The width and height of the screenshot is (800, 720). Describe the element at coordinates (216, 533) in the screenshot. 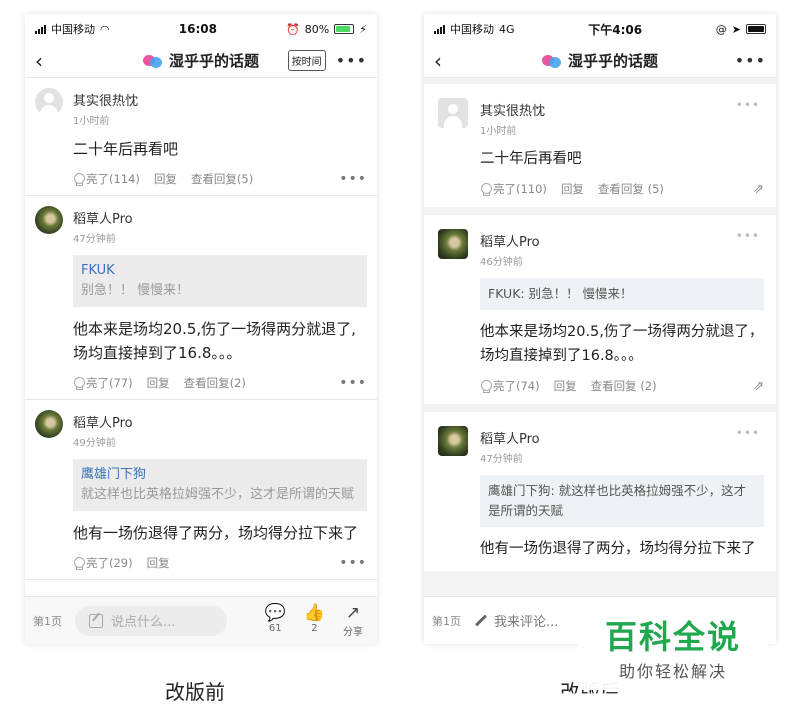

I see `comment-text: 他有一场伤退得了两分，场均得分拉下来了` at that location.